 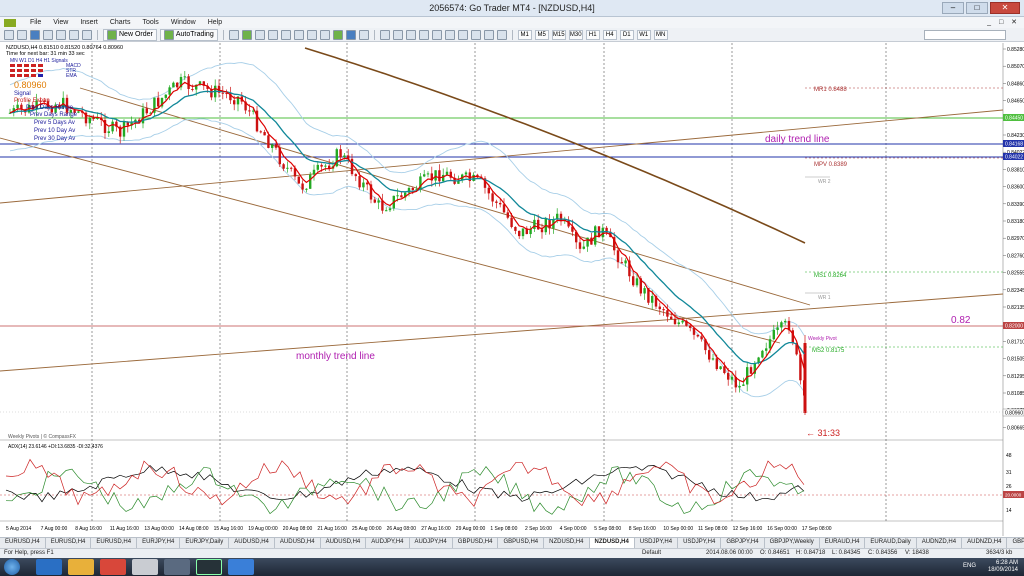 What do you see at coordinates (1003, 22) in the screenshot?
I see `mdi-controls: _ □ ✕` at bounding box center [1003, 22].